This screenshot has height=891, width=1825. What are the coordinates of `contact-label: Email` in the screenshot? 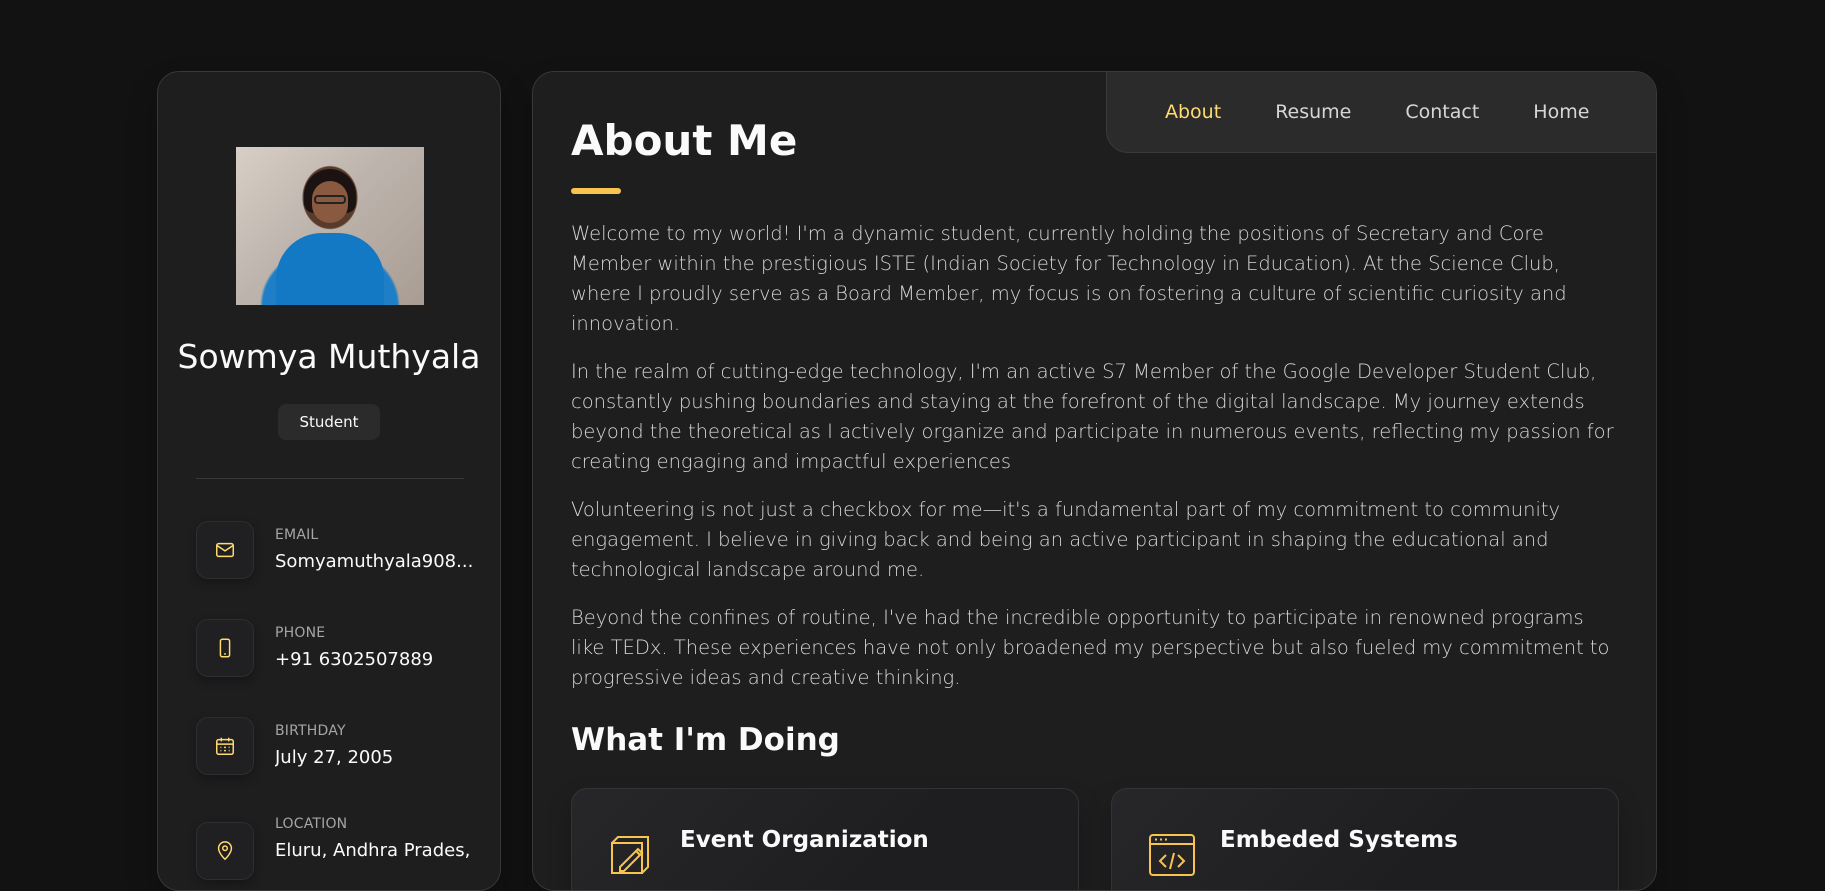 It's located at (297, 535).